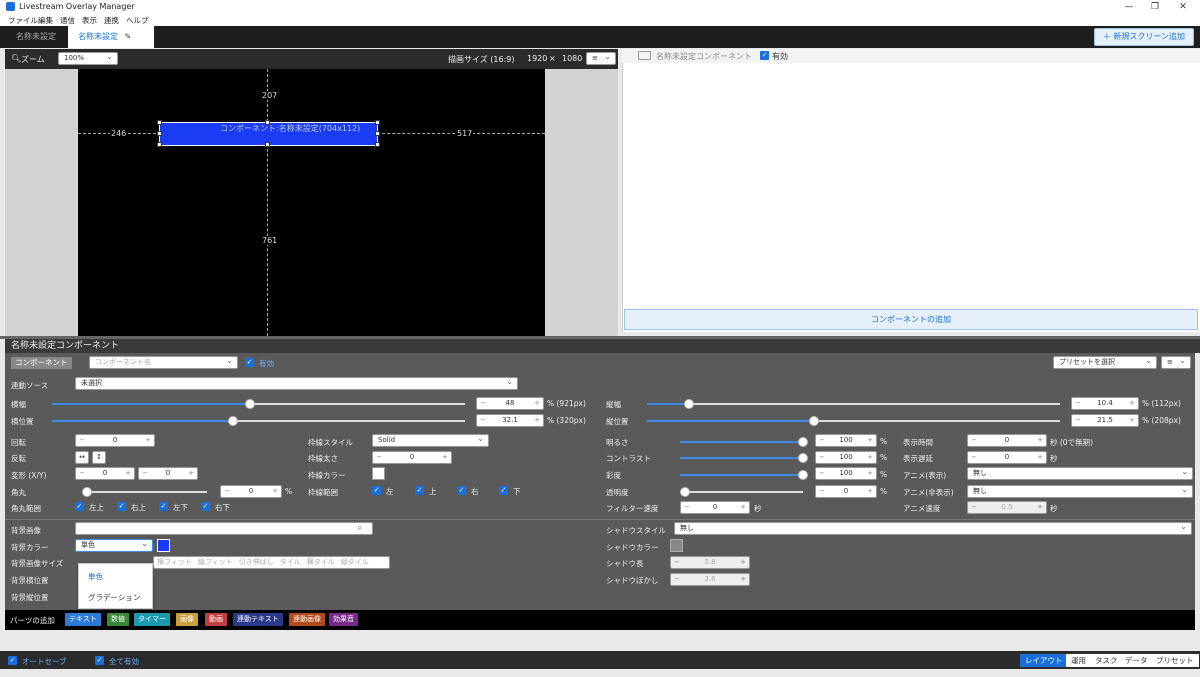  I want to click on resize-handle-tl, so click(159, 122).